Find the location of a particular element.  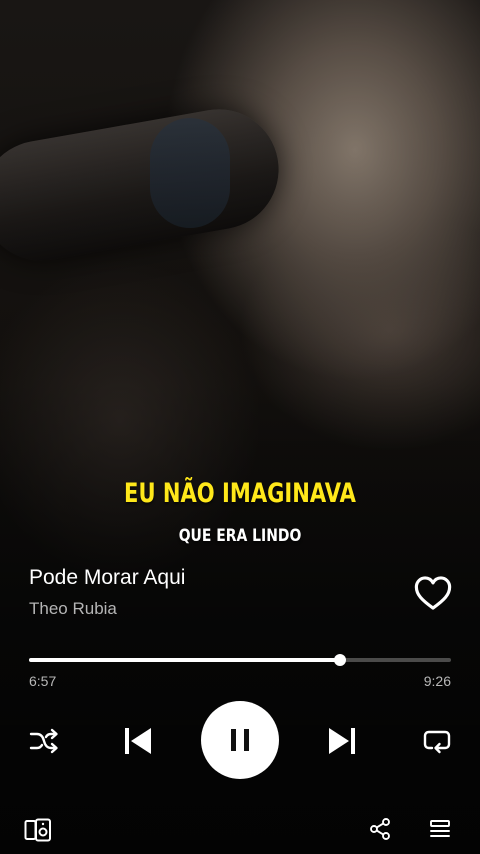

shuffle-icon is located at coordinates (43, 741).